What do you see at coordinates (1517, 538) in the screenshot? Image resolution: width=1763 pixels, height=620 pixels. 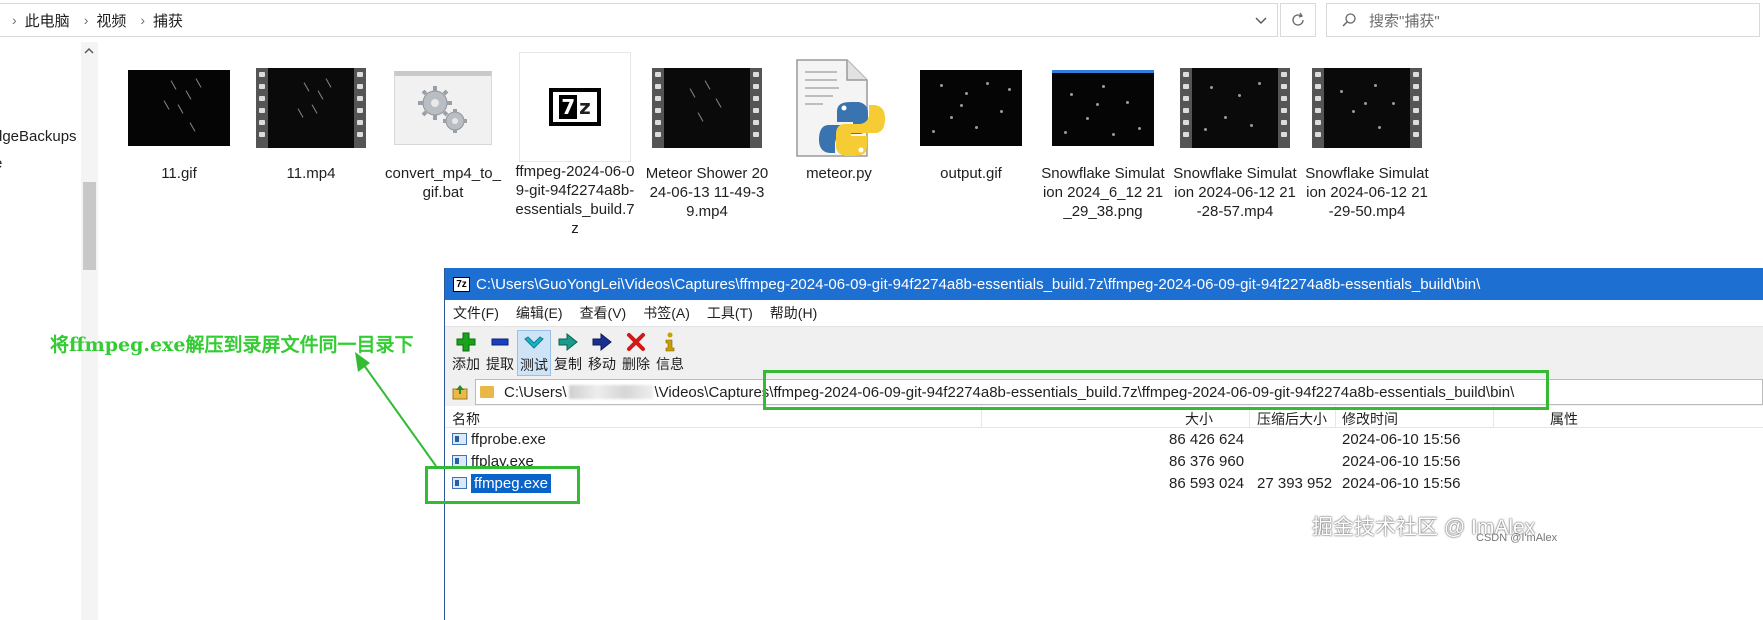 I see `watermark-sub: CSDN @I'mAlex` at bounding box center [1517, 538].